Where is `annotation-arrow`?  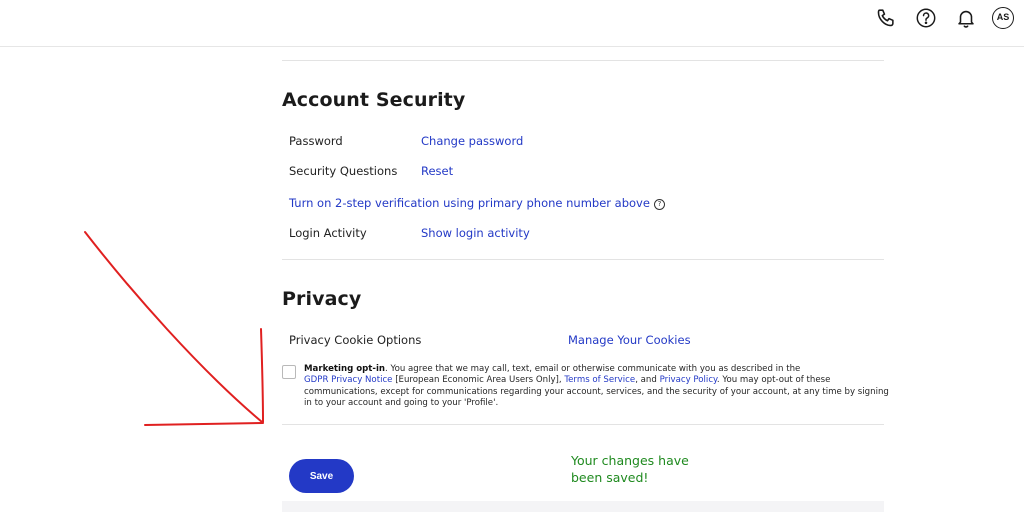 annotation-arrow is located at coordinates (174, 328).